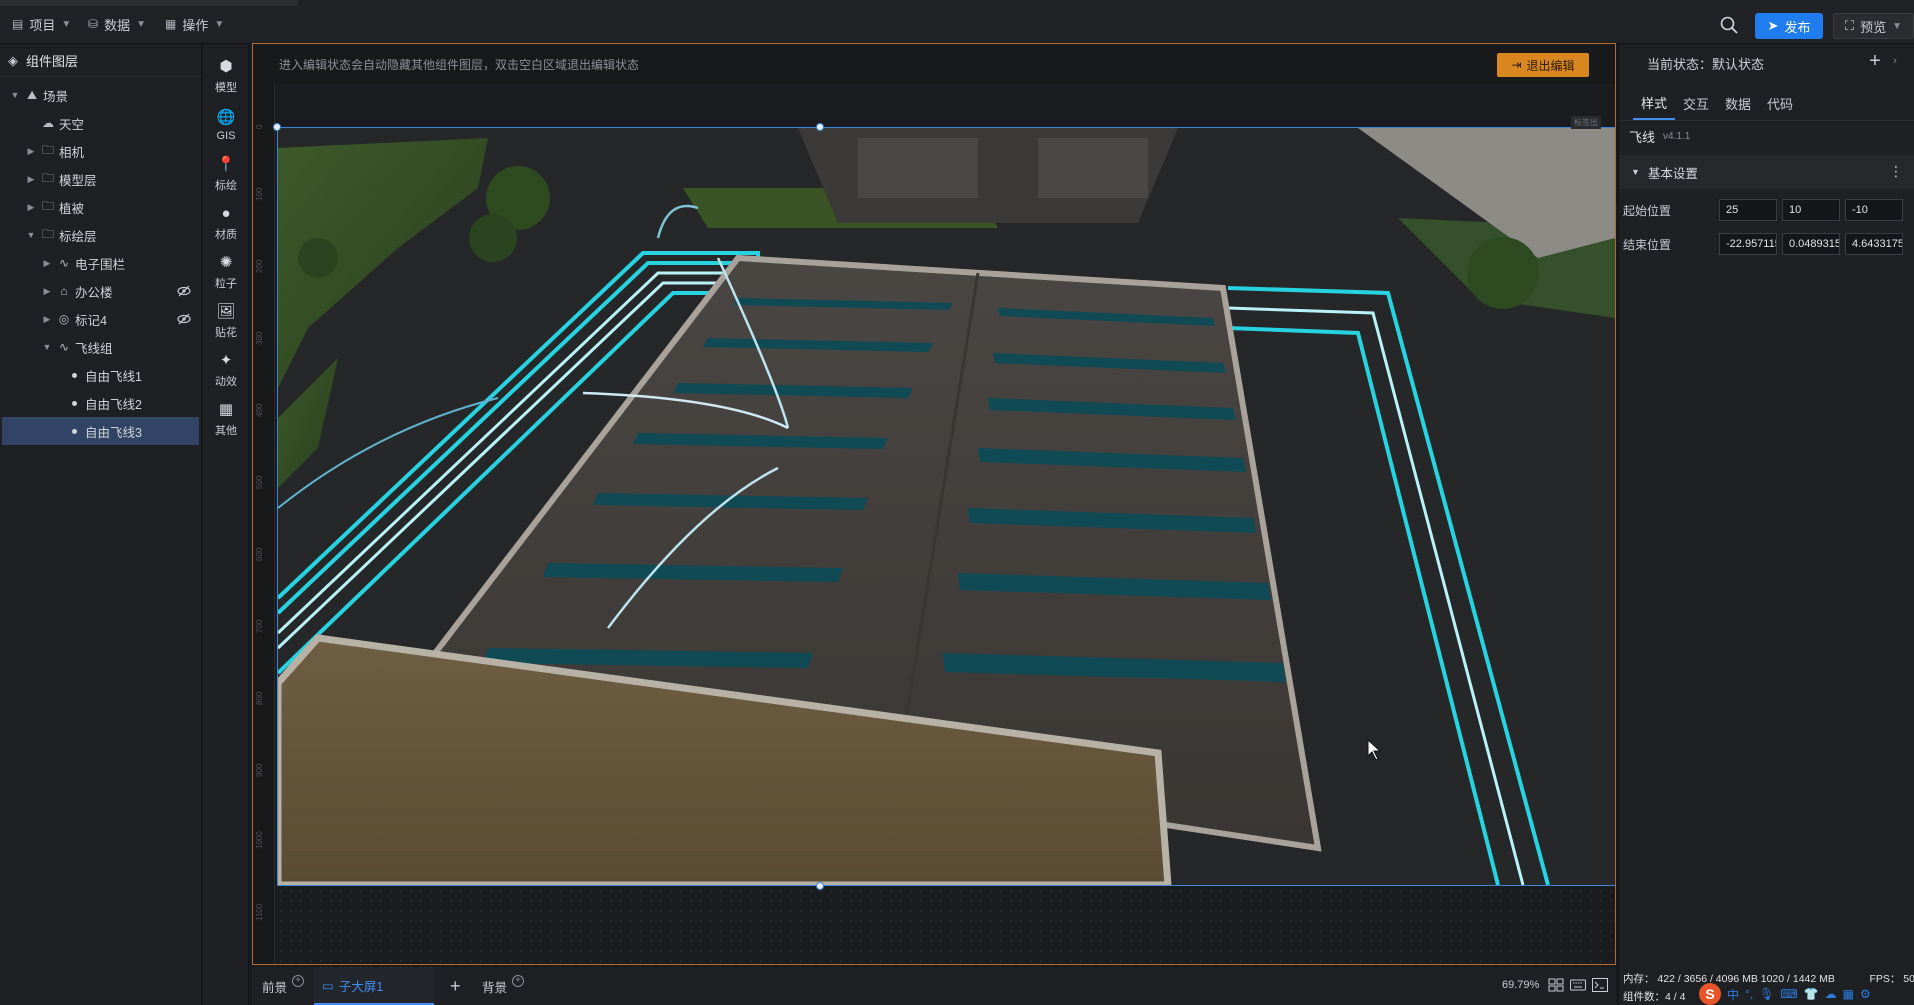 This screenshot has width=1914, height=1005. What do you see at coordinates (1729, 25) in the screenshot?
I see `search-icon` at bounding box center [1729, 25].